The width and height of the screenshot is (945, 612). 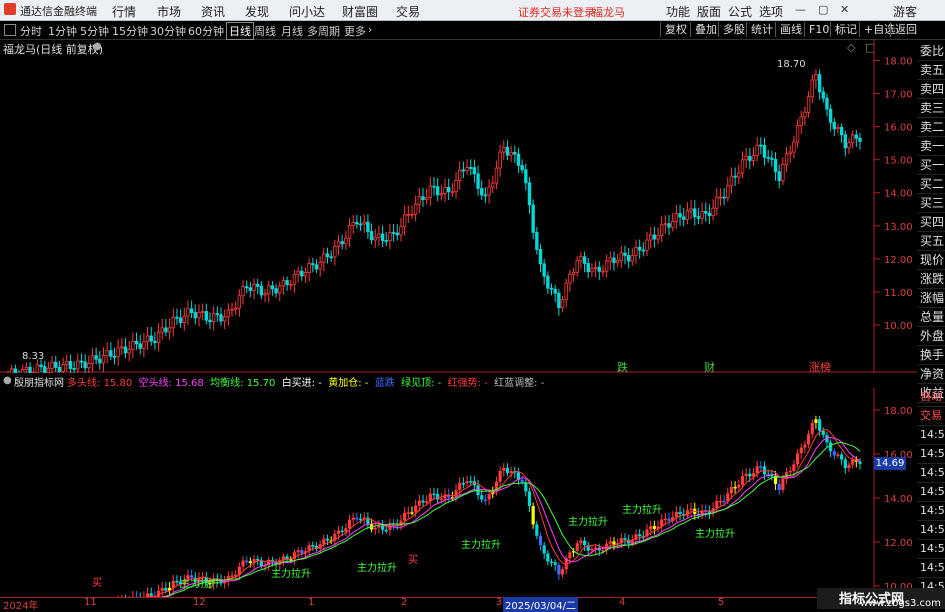 I want to click on stats-button: 统计, so click(x=761, y=29).